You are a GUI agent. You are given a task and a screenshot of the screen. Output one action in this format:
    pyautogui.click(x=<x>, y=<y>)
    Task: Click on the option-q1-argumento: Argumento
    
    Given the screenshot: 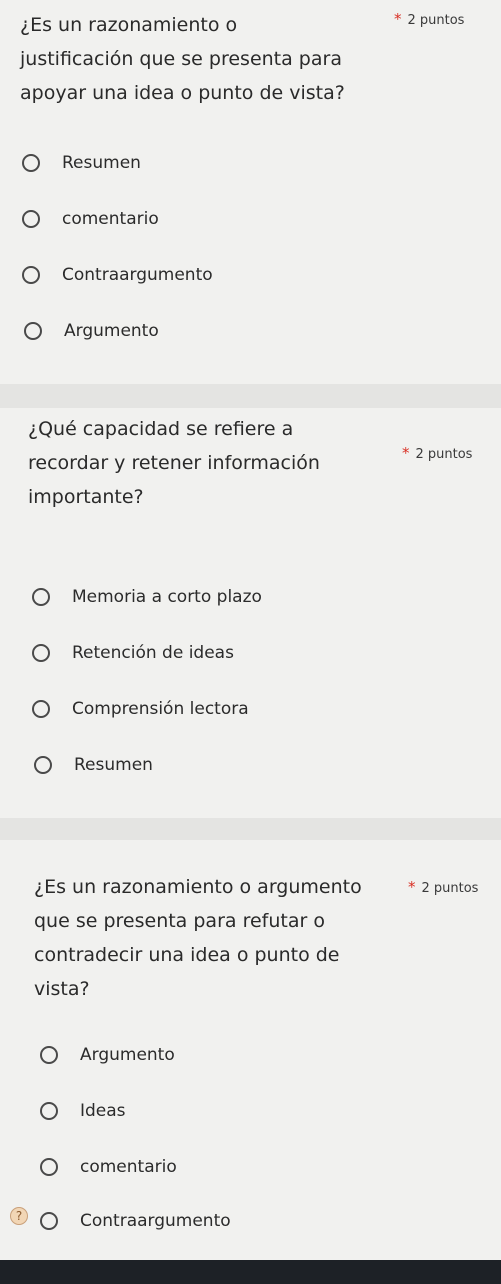 What is the action you would take?
    pyautogui.click(x=91, y=331)
    